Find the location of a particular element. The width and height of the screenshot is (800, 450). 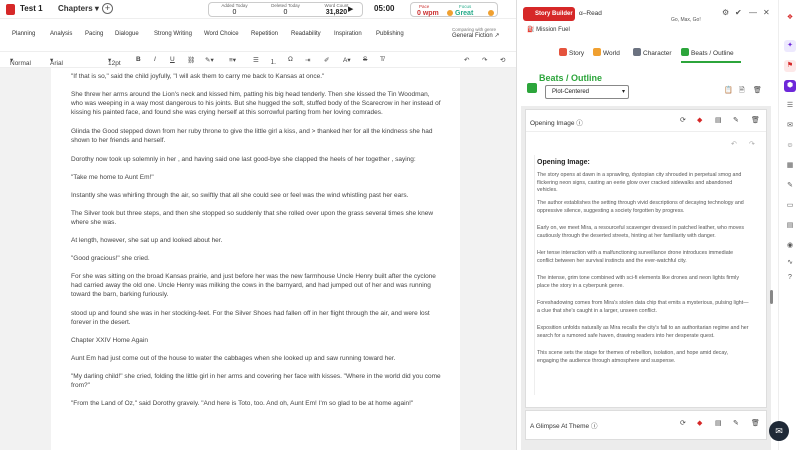

user-name: Go, Max, Go! is located at coordinates (686, 20).